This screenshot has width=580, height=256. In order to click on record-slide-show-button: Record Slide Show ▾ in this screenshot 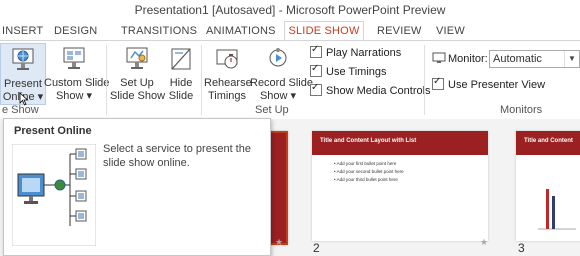, I will do `click(281, 73)`.